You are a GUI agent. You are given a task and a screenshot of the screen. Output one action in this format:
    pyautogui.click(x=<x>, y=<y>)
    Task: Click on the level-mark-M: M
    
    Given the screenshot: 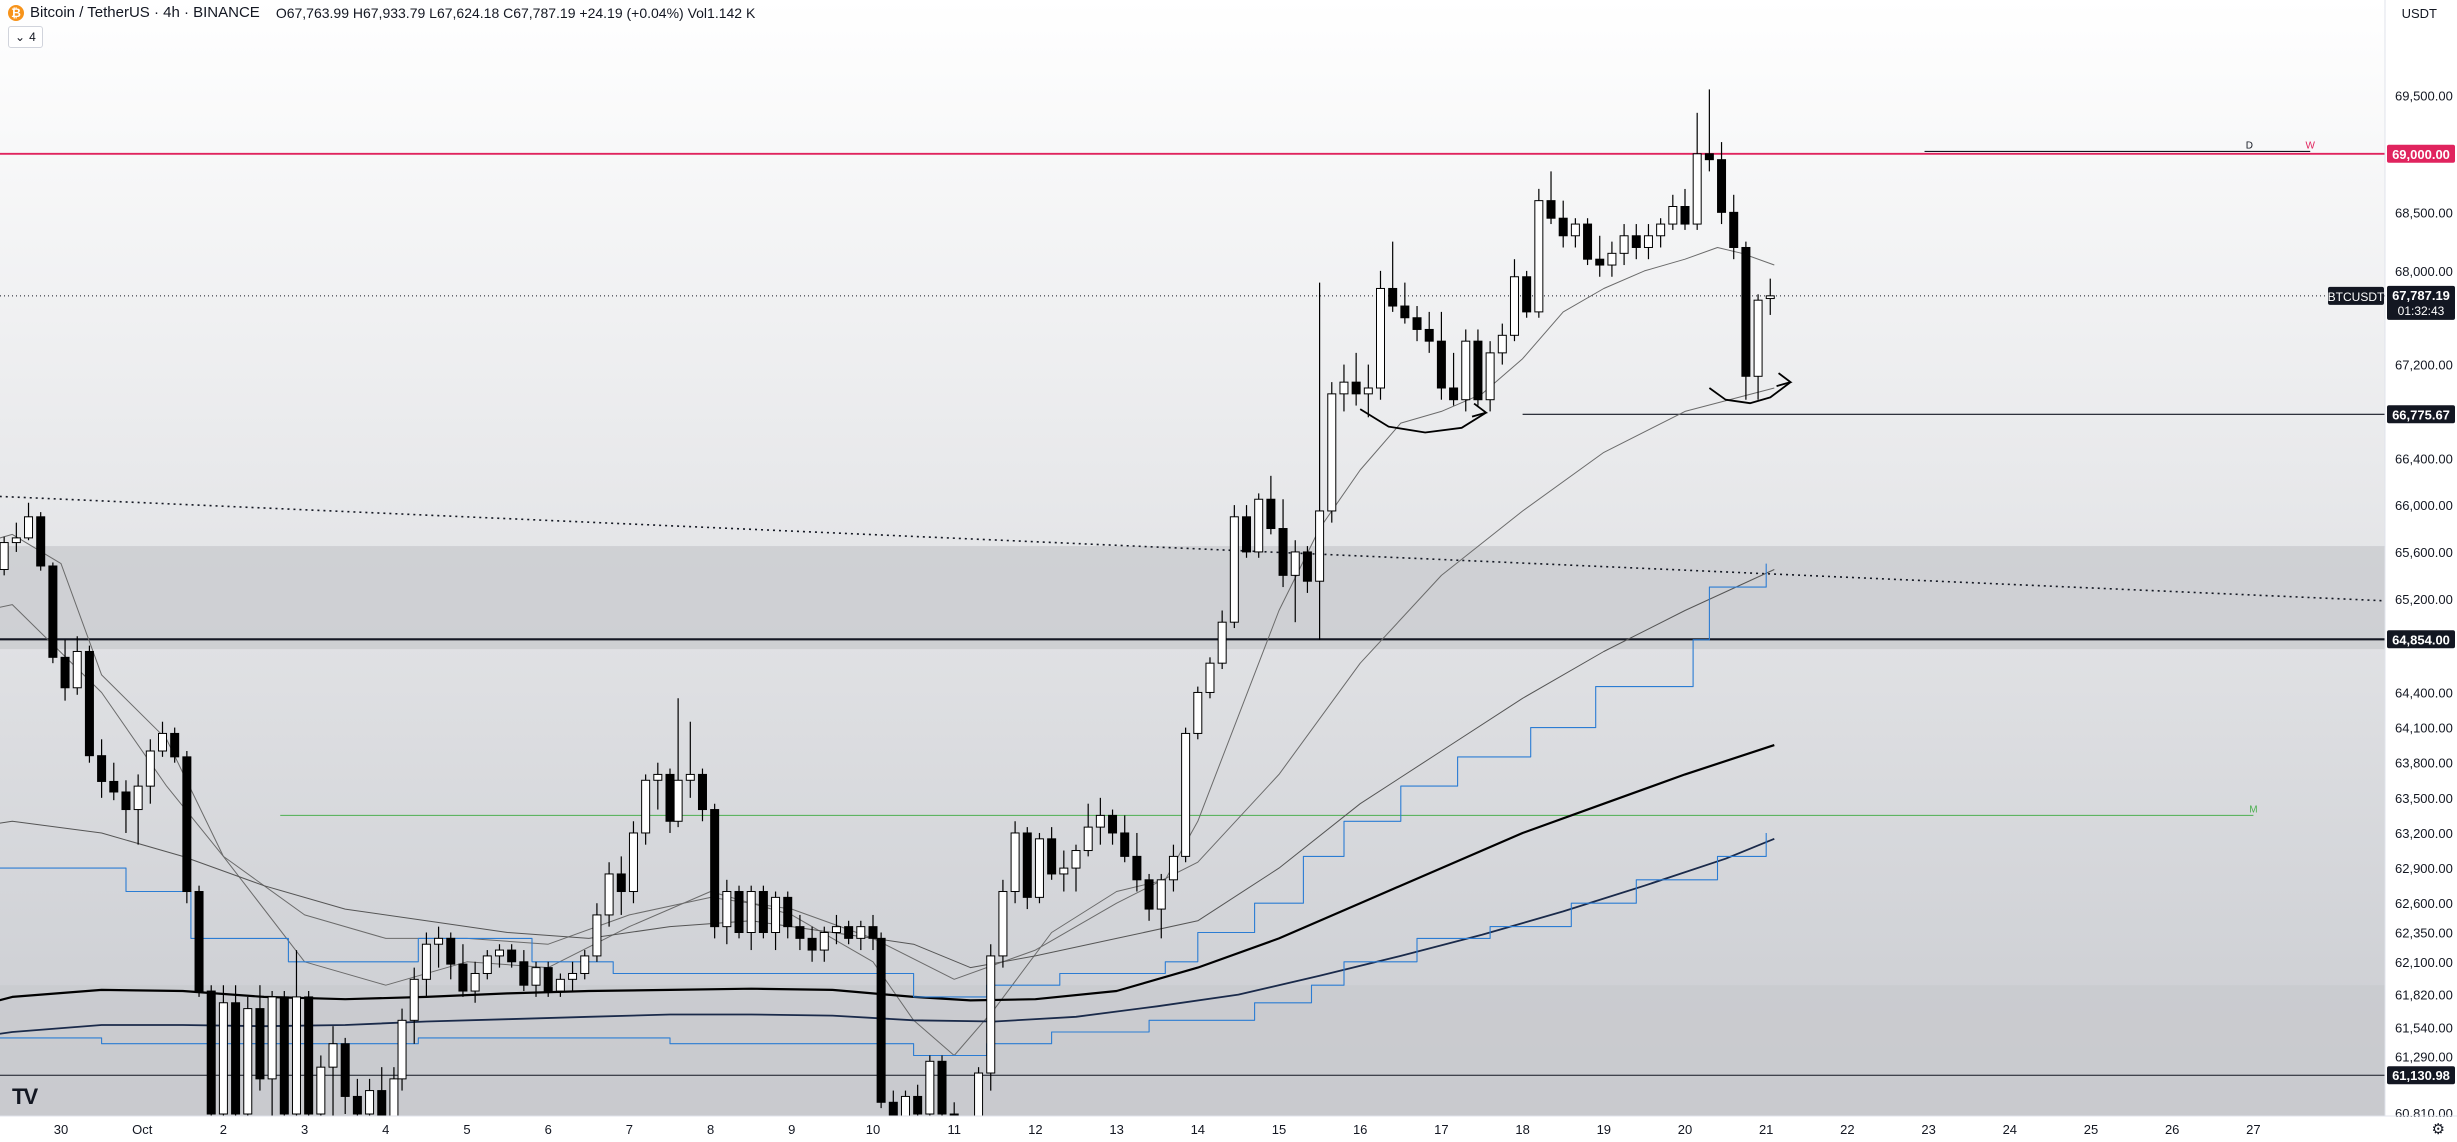 What is the action you would take?
    pyautogui.click(x=2253, y=809)
    